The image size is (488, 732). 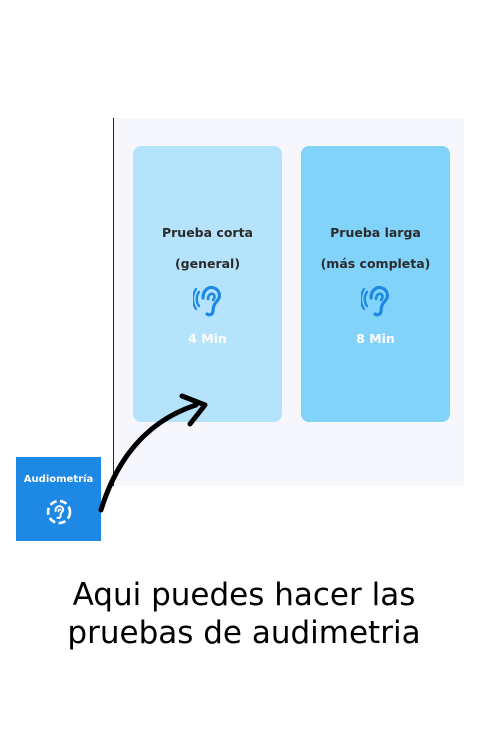 I want to click on short-test-title: Prueba corta, so click(x=207, y=232).